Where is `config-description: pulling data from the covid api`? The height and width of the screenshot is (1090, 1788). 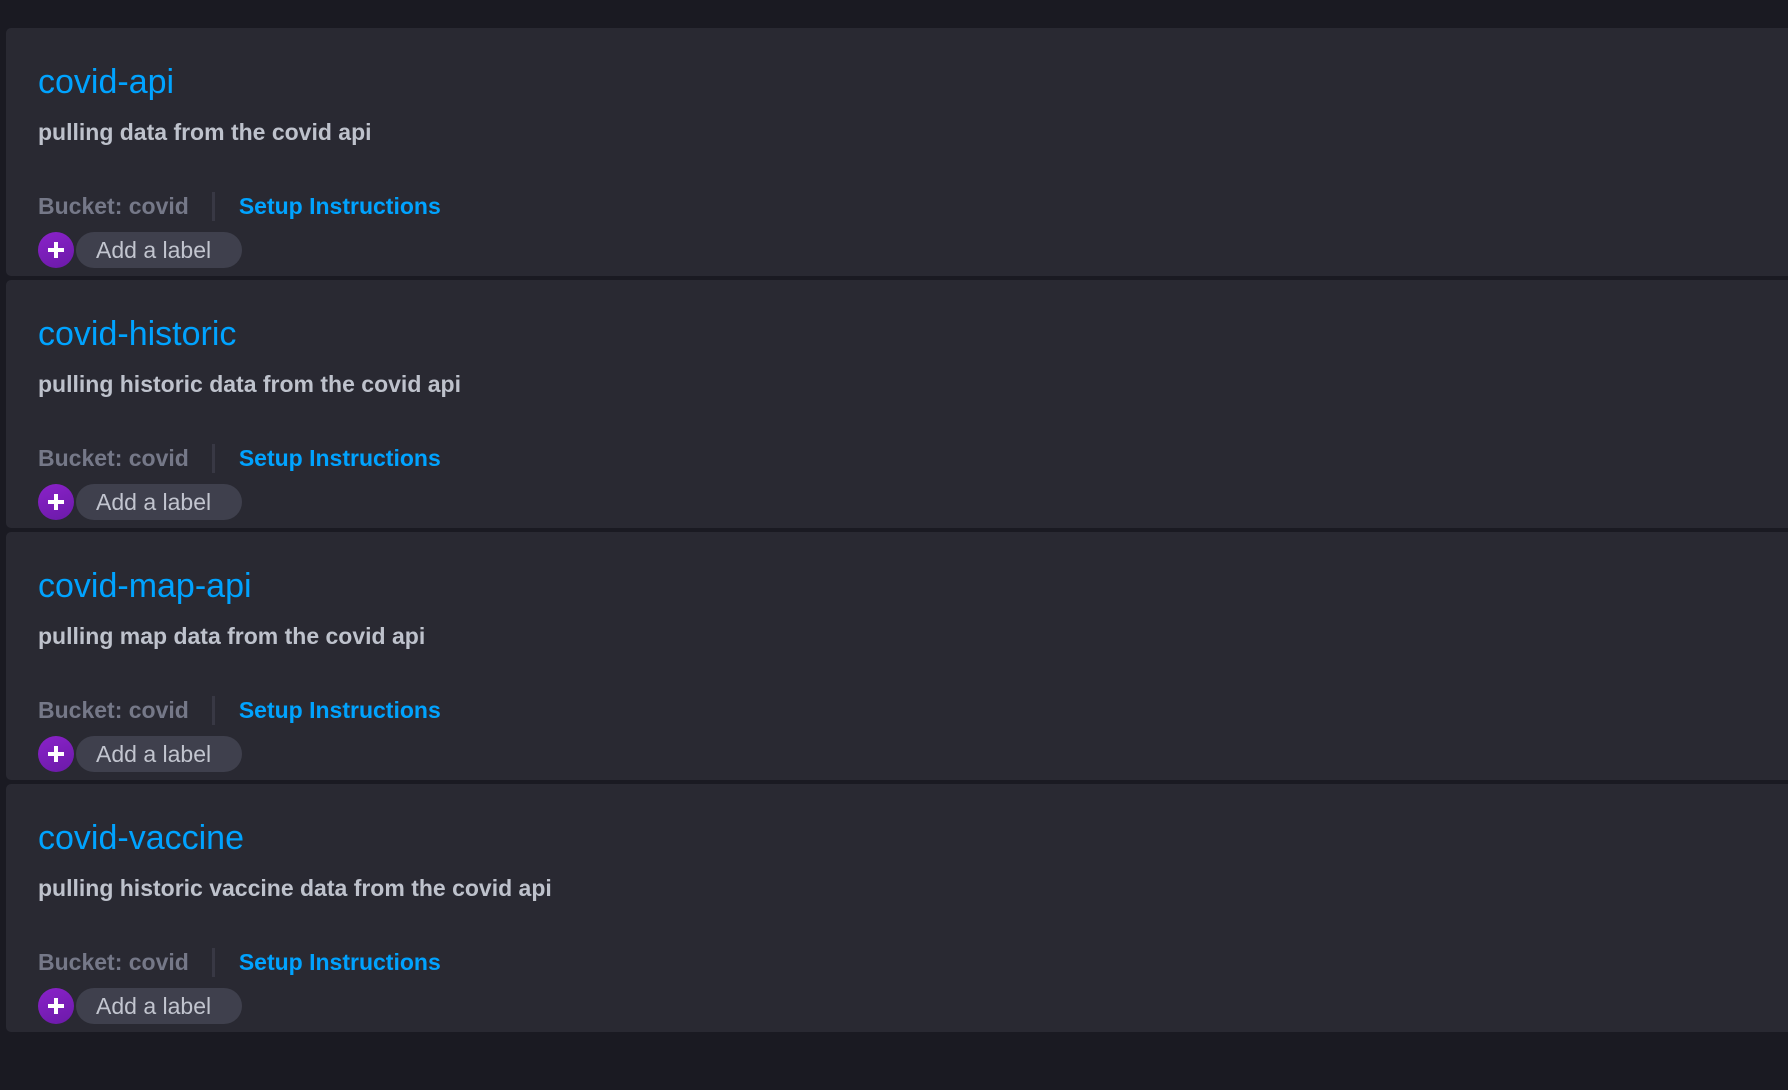 config-description: pulling data from the covid api is located at coordinates (205, 132).